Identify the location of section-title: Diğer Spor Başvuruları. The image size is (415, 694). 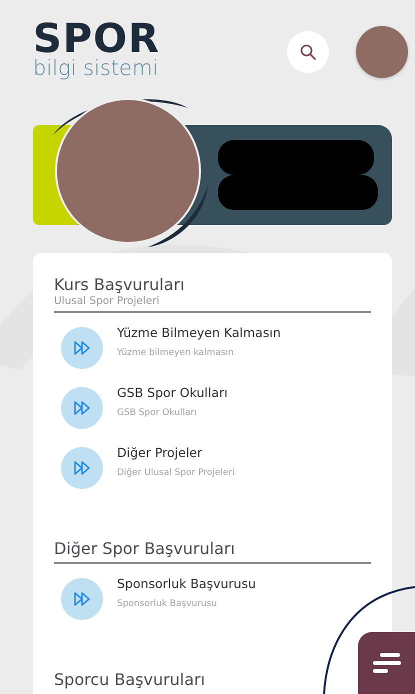
(145, 549).